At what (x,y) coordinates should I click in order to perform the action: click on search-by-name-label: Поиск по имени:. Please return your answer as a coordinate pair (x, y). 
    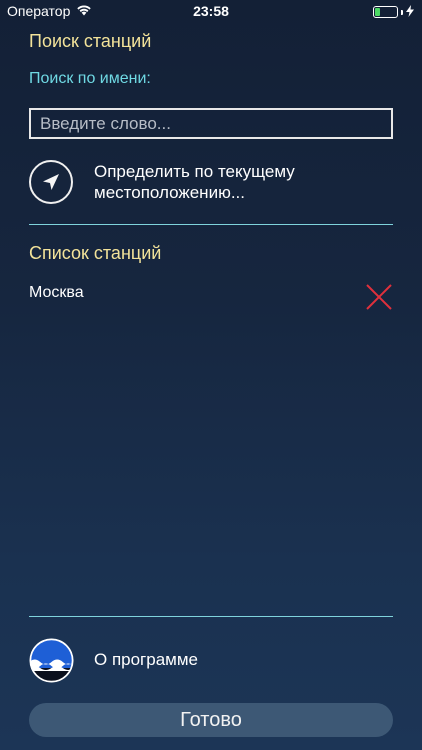
    Looking at the image, I should click on (90, 78).